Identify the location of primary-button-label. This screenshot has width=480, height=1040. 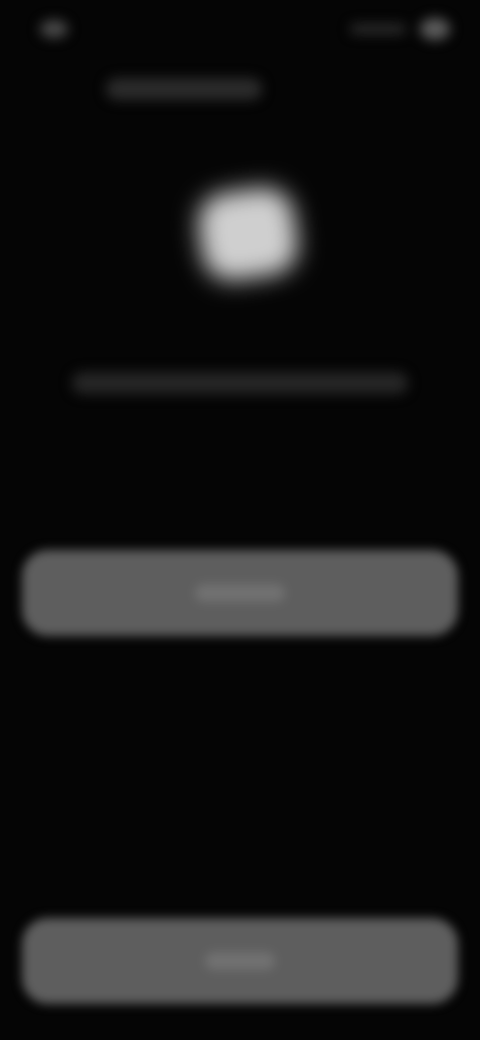
(240, 593).